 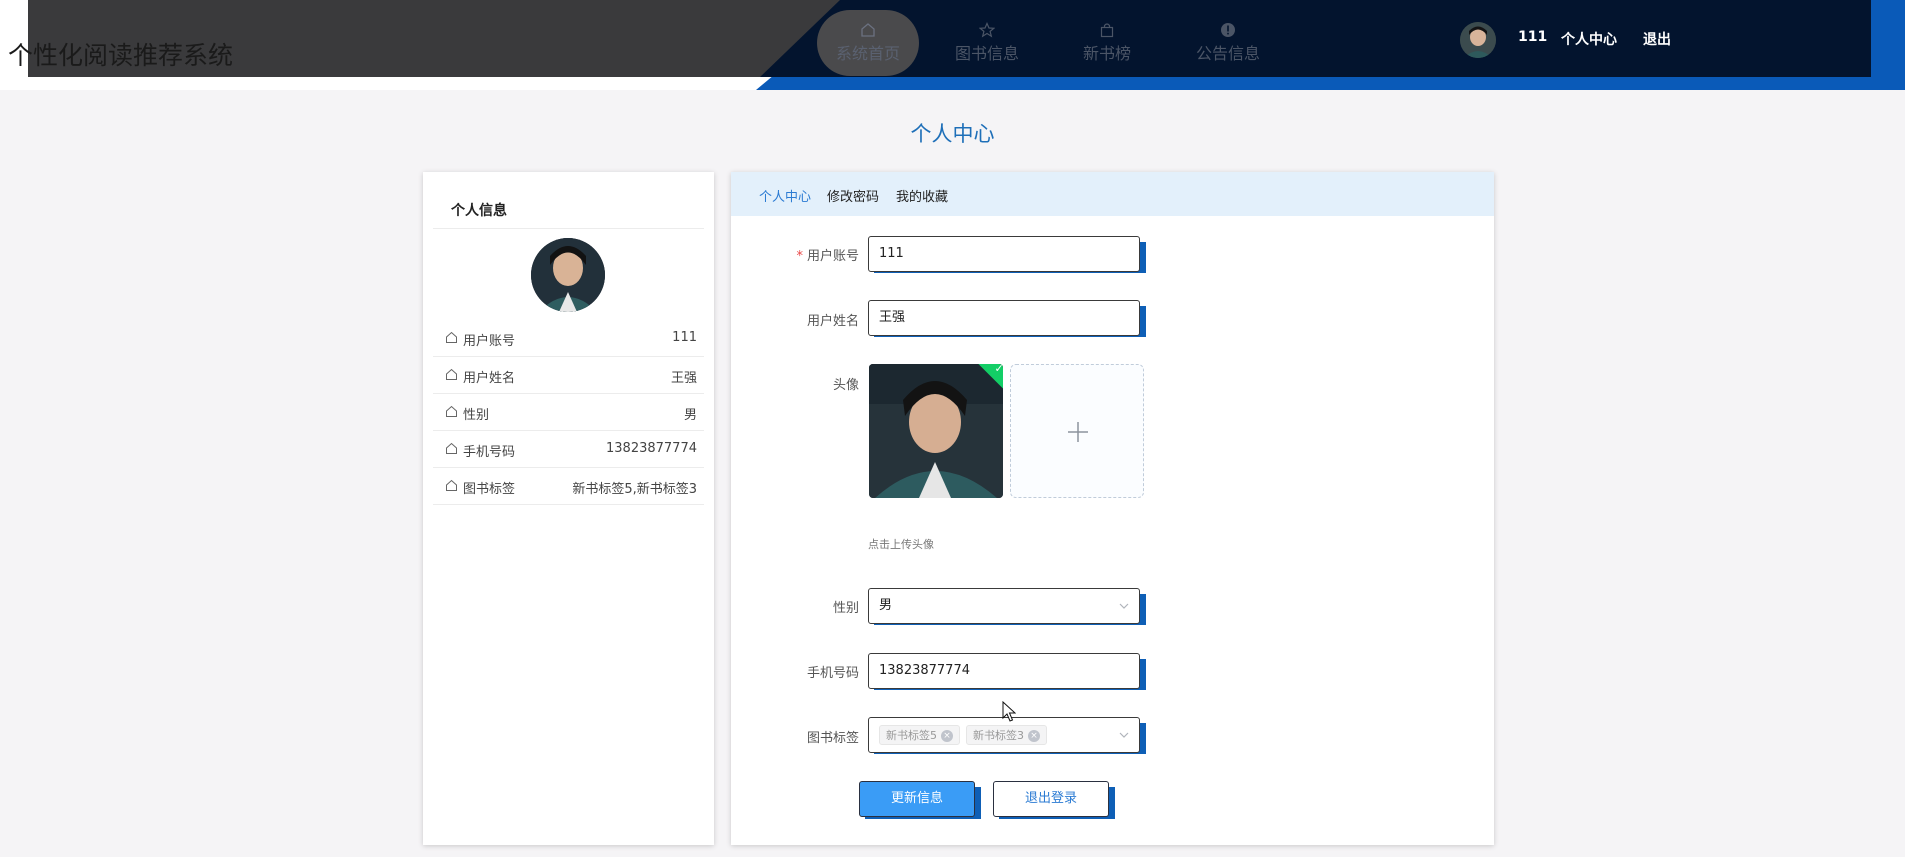 I want to click on info-row-name: 用户姓名 王强, so click(x=568, y=375).